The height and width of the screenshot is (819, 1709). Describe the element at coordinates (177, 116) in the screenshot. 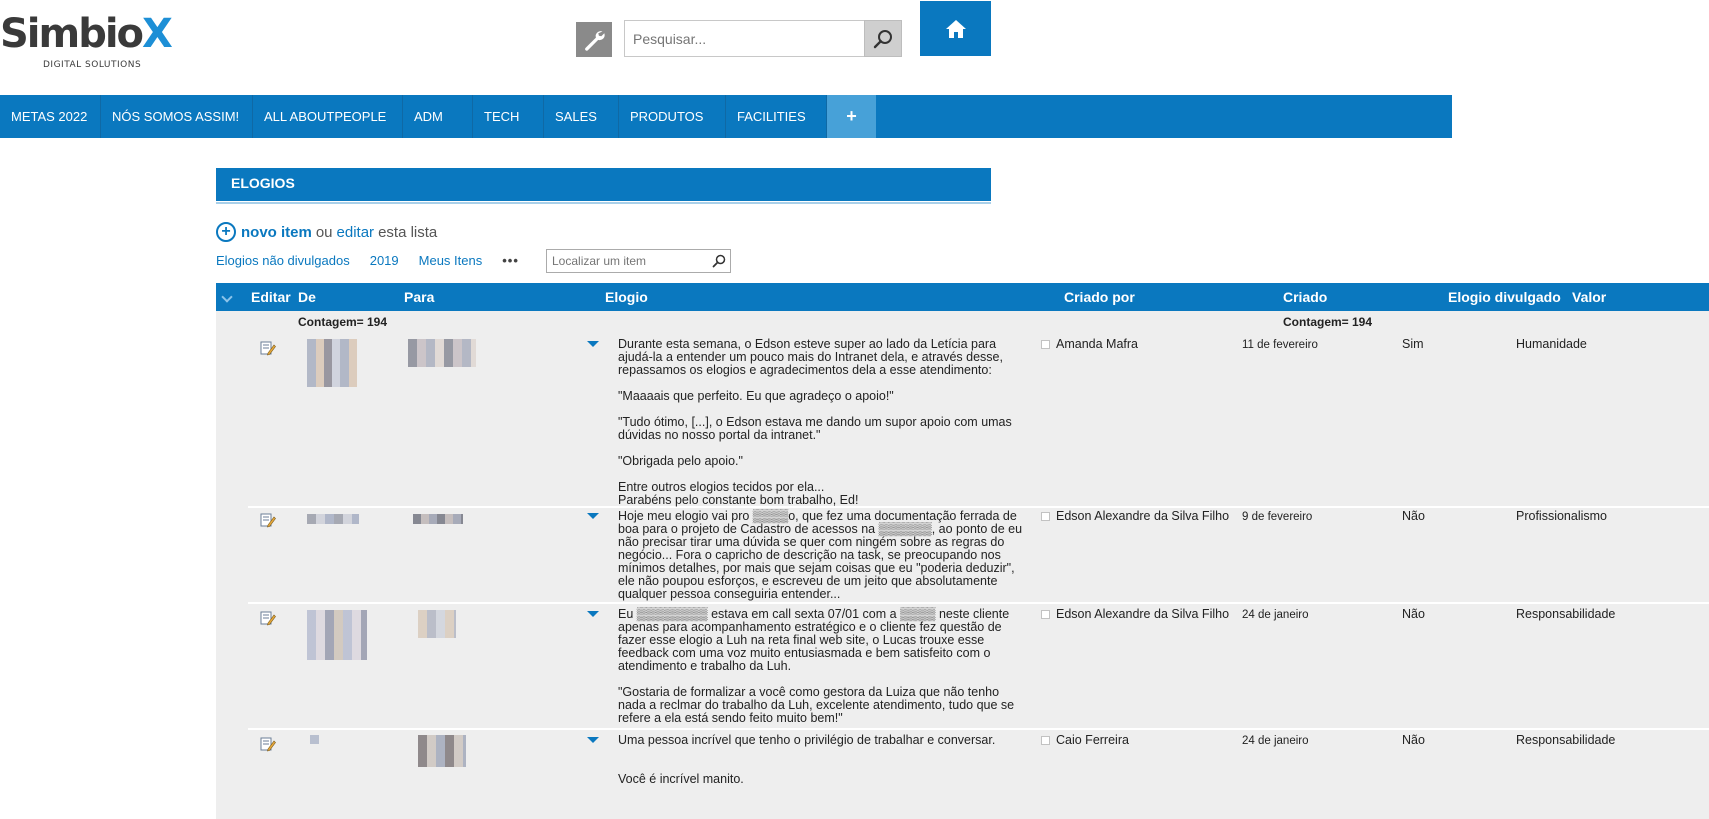

I see `nav-item-nos-somos-assim: NÓS SOMOS ASSIM!` at that location.